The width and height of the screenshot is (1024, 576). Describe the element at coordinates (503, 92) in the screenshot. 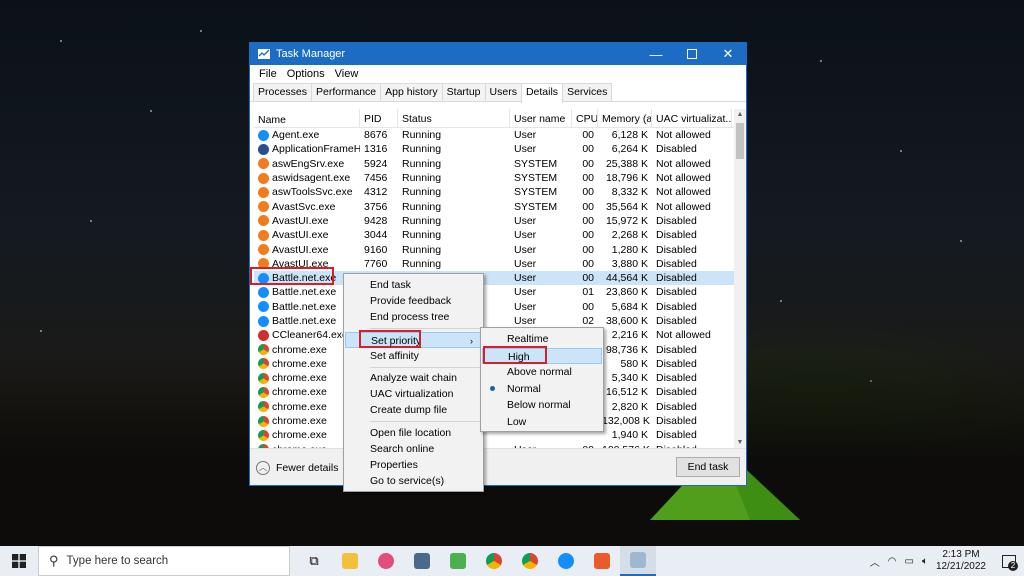

I see `tab-users: Users` at that location.